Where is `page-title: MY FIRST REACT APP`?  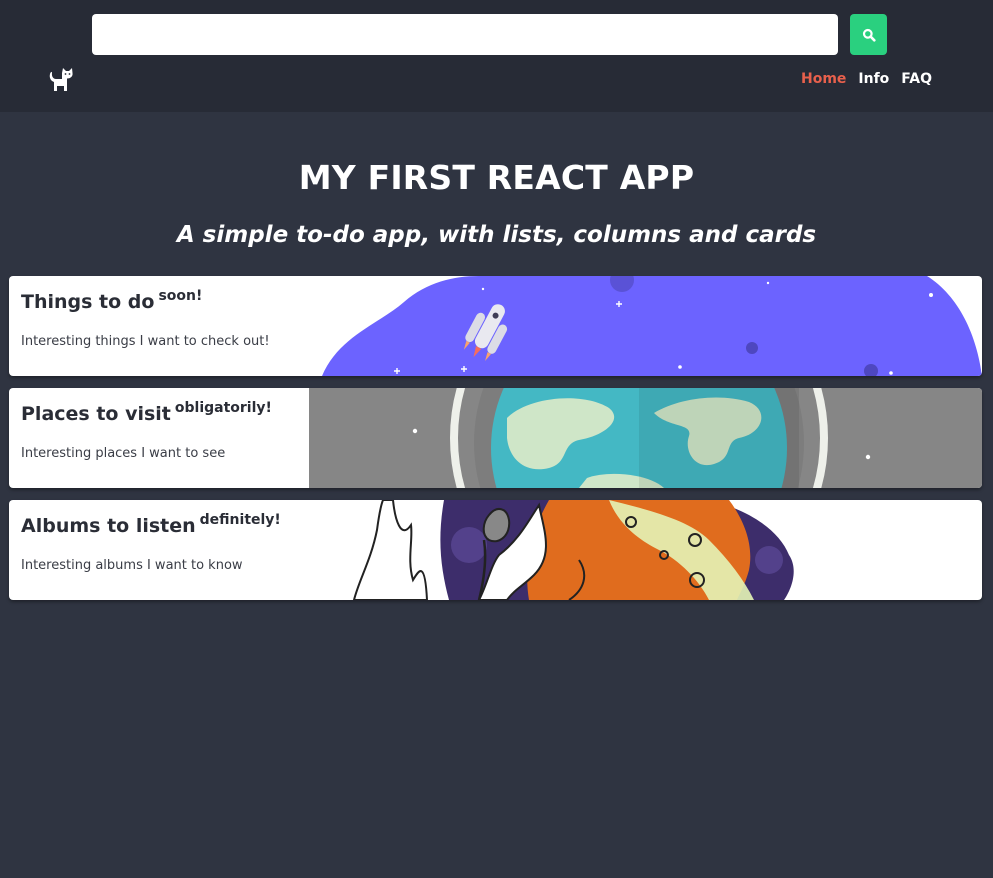
page-title: MY FIRST REACT APP is located at coordinates (496, 177).